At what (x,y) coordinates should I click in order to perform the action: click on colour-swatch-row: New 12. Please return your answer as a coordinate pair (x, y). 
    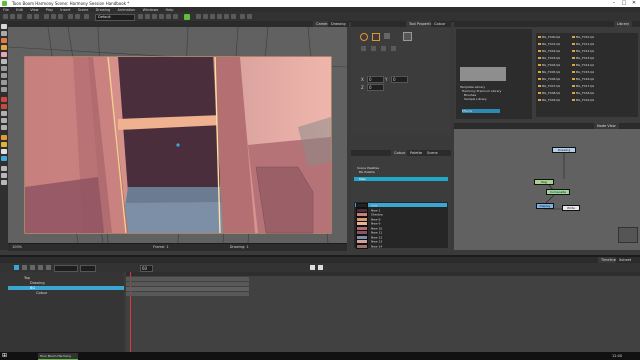
    Looking at the image, I should click on (401, 237).